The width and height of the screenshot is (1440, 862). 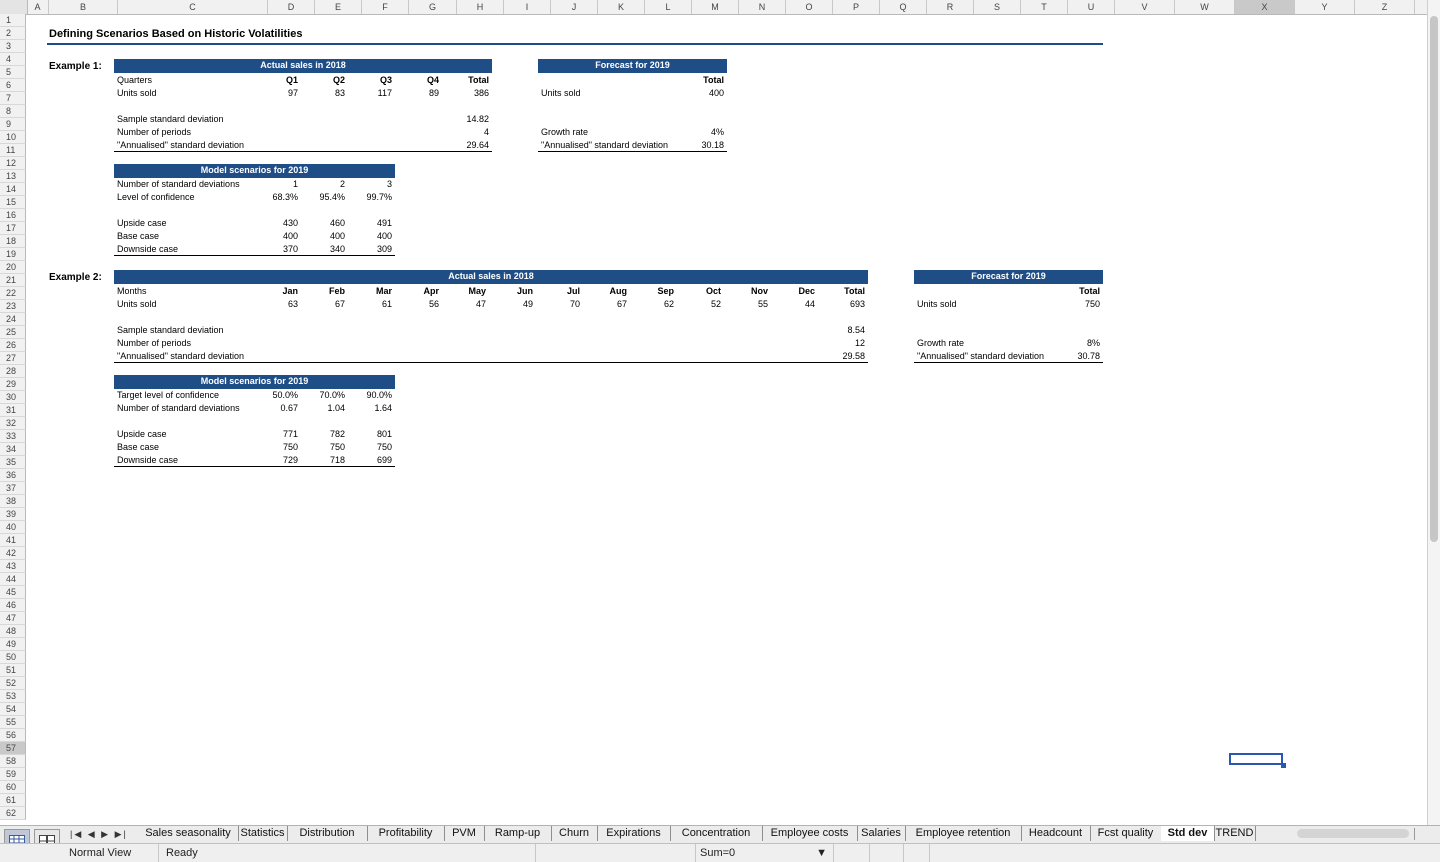 I want to click on row-header-44: 44, so click(x=13, y=579).